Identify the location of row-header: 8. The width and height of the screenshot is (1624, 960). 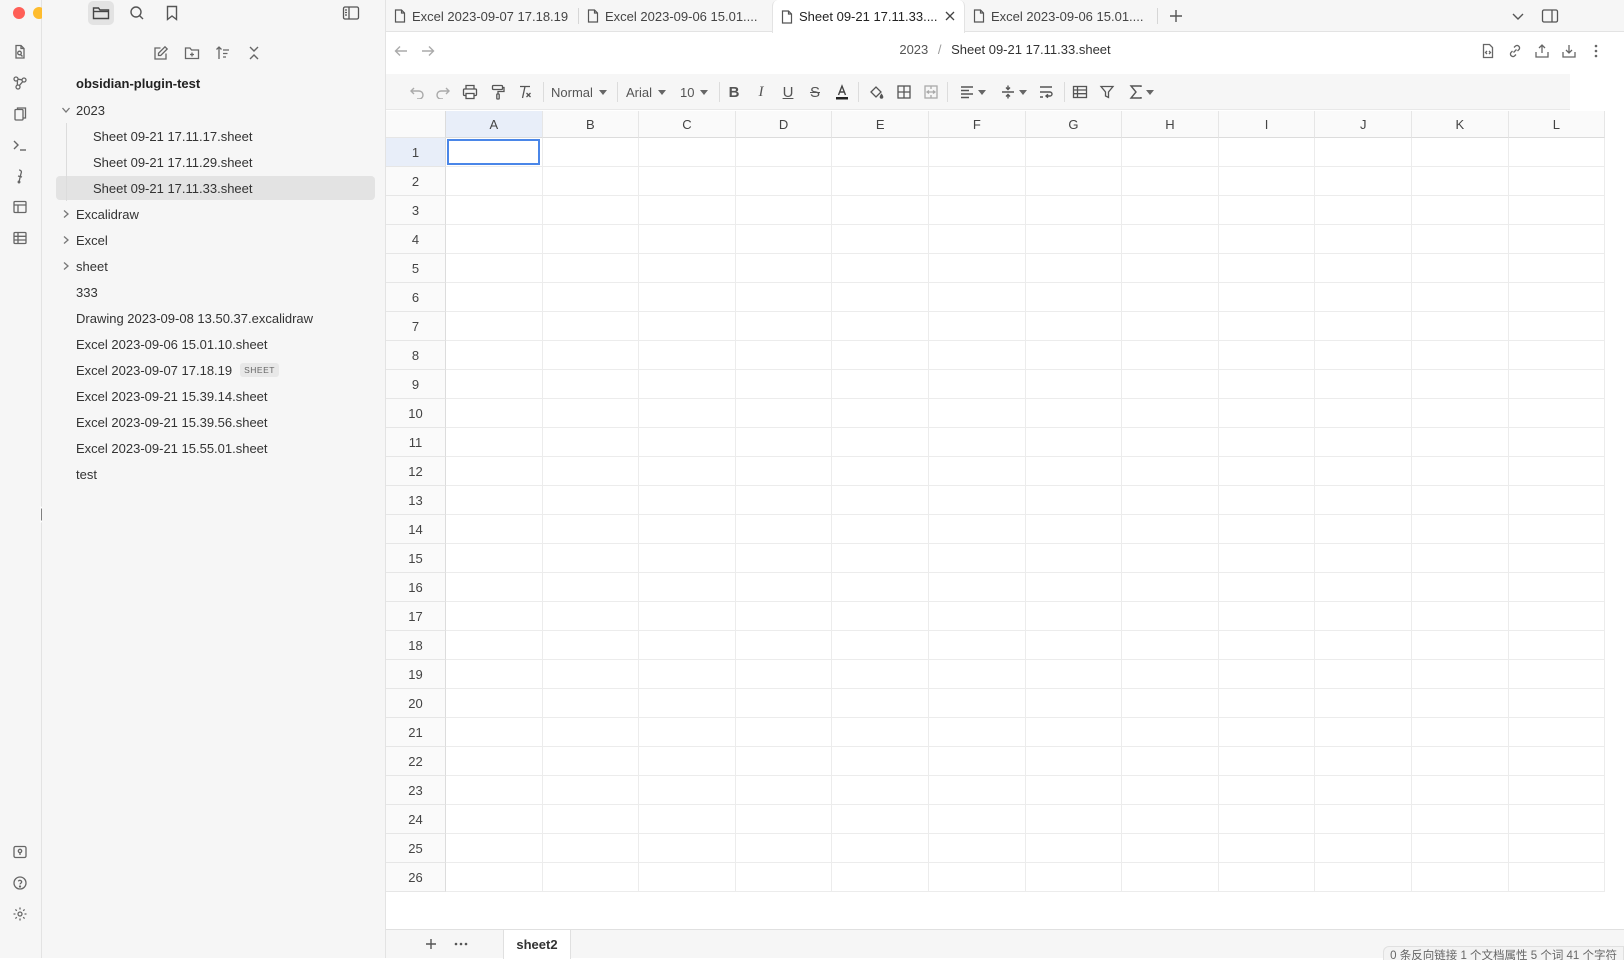
(416, 355).